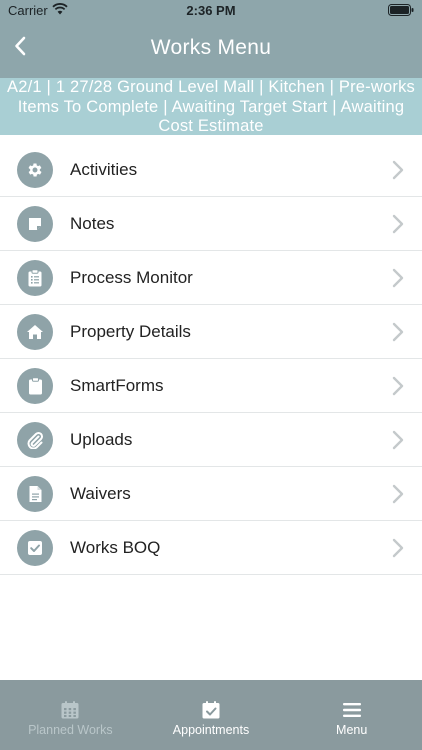  Describe the element at coordinates (211, 332) in the screenshot. I see `menu-item-property-details: Property Details` at that location.